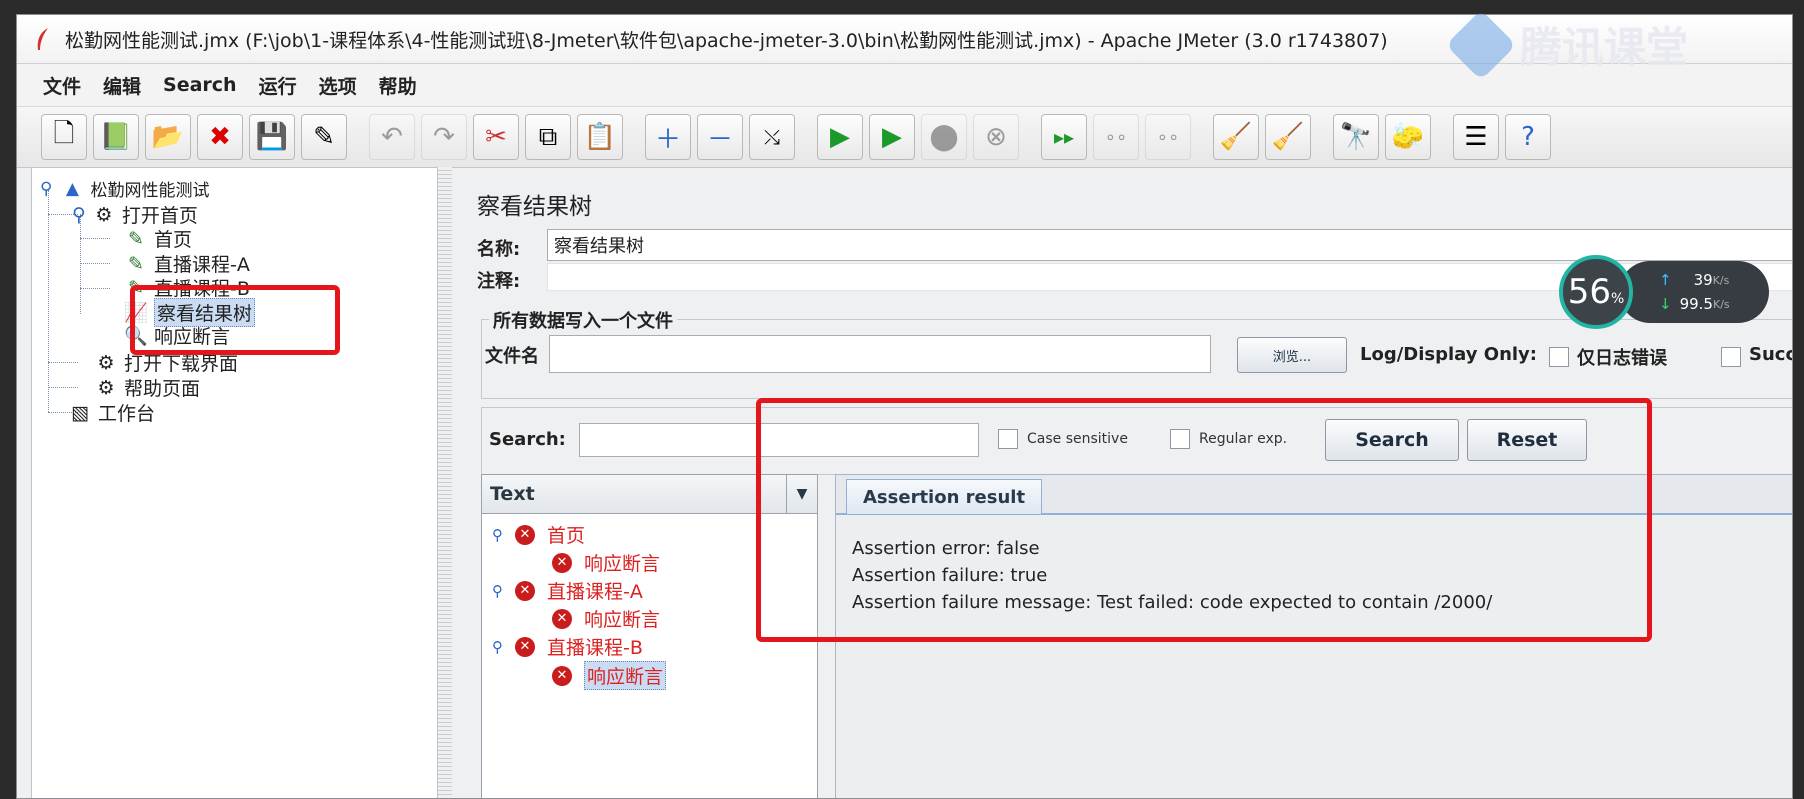 The width and height of the screenshot is (1804, 799). Describe the element at coordinates (220, 137) in the screenshot. I see `close-icon: ✖` at that location.